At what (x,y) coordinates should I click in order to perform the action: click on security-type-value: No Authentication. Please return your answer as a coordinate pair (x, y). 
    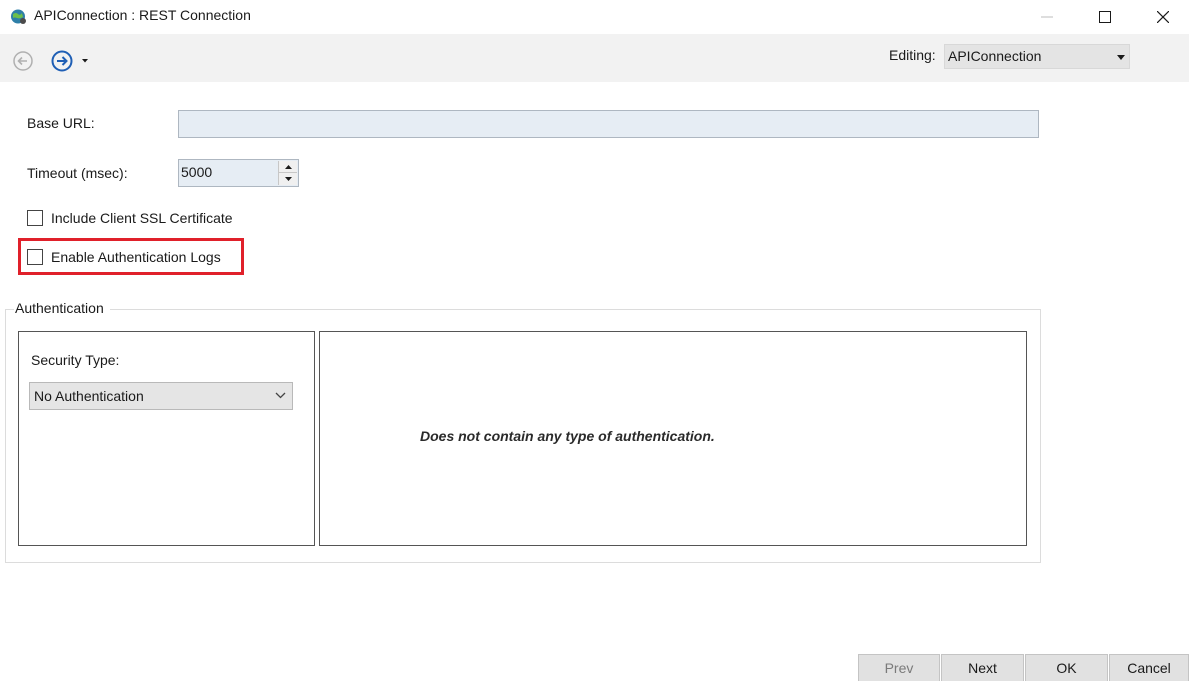
    Looking at the image, I should click on (89, 396).